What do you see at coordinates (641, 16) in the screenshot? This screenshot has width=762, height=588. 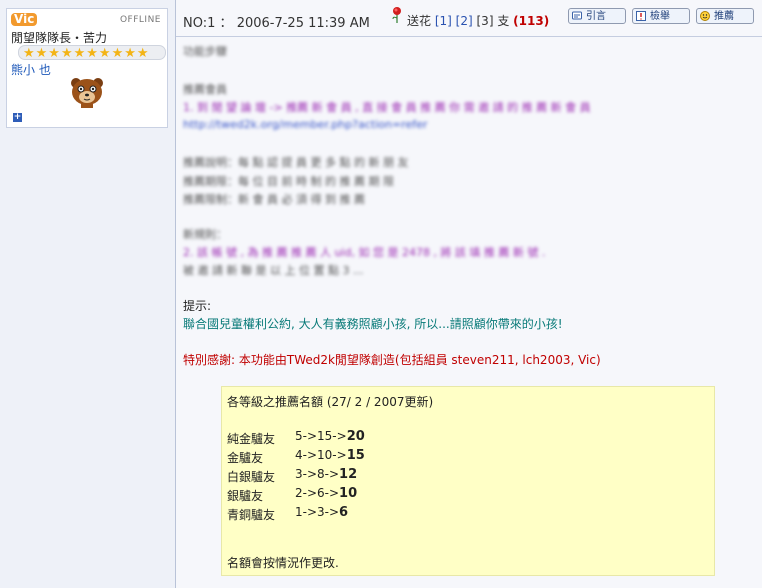 I see `report-icon` at bounding box center [641, 16].